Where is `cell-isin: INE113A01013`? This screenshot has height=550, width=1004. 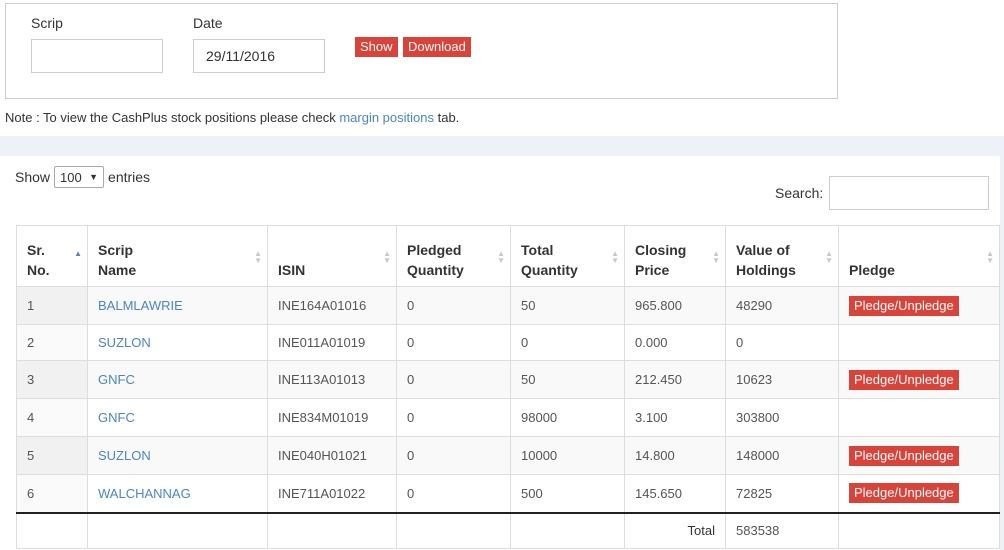 cell-isin: INE113A01013 is located at coordinates (332, 379).